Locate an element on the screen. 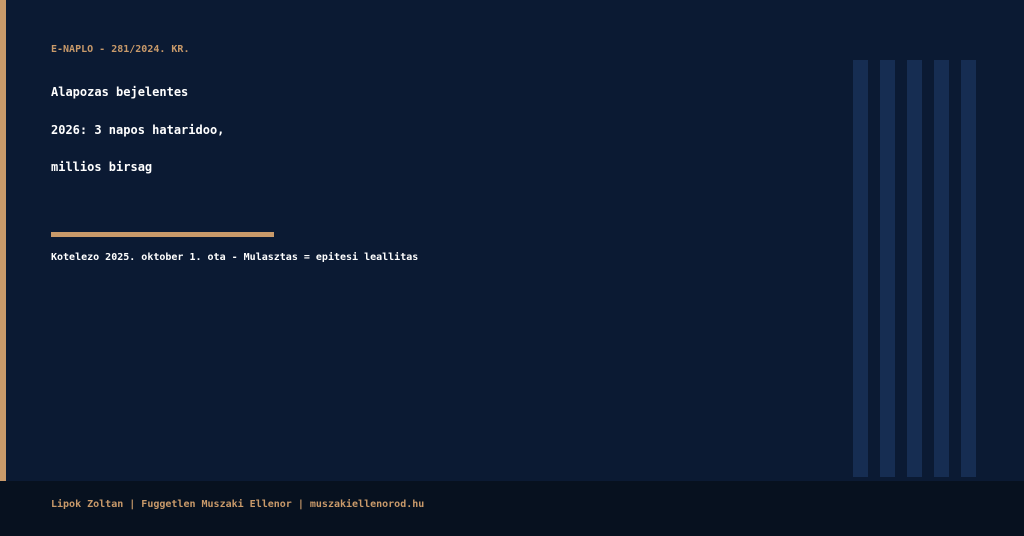  kicker-label: E-NAPLO - 281/2024. KR. is located at coordinates (120, 49).